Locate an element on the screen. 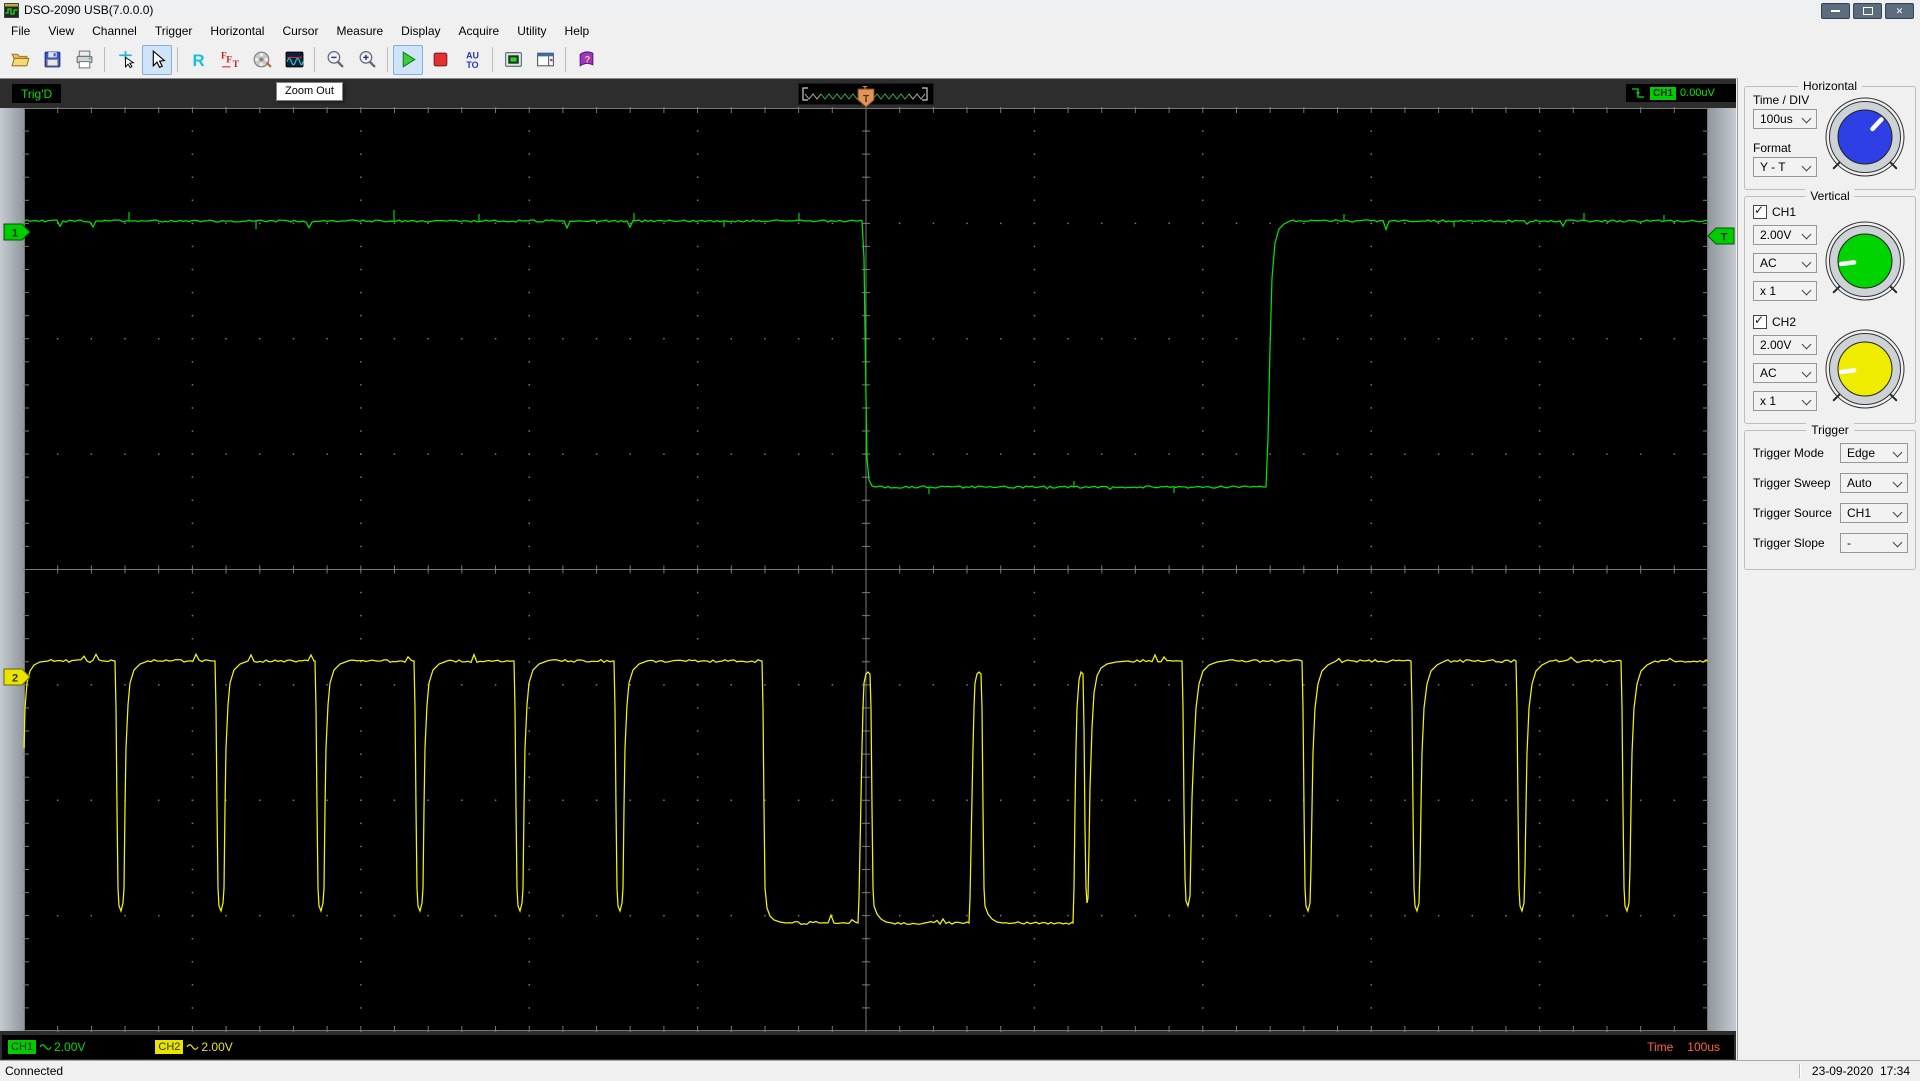 The image size is (1920, 1081). menu-file: File is located at coordinates (20, 31).